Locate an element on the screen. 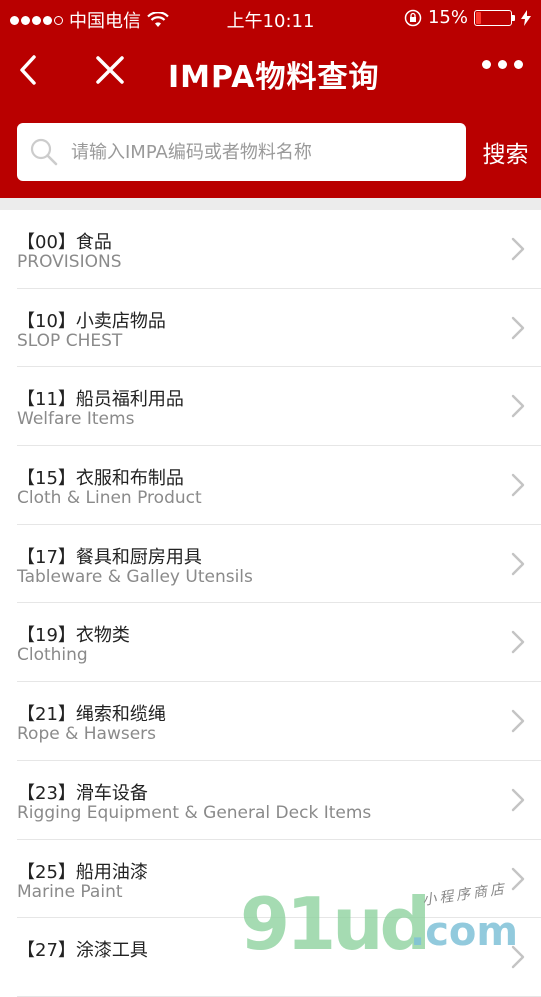  category-subtitle: Rigging Equipment & General Deck Items is located at coordinates (194, 812).